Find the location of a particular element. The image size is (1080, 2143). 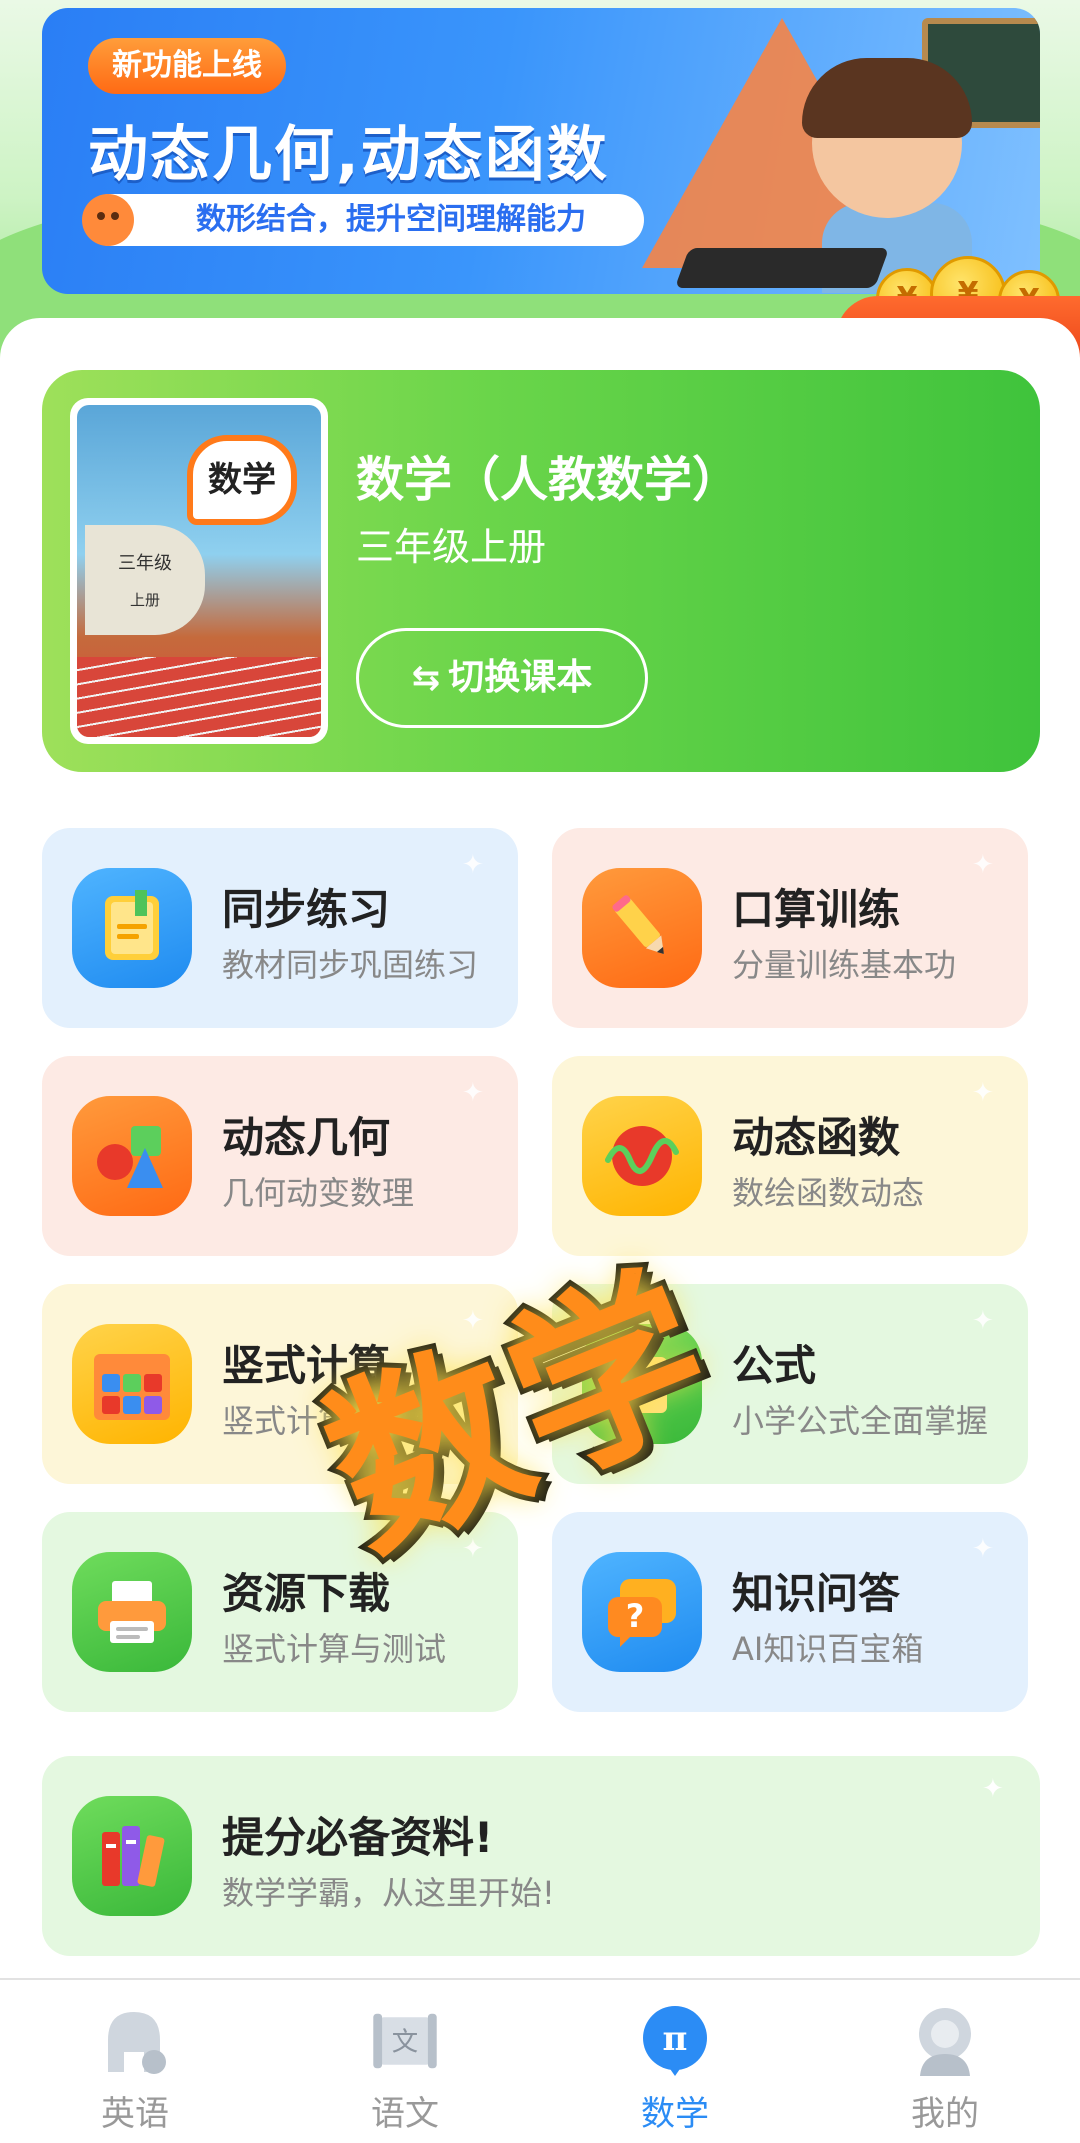

textbook-name: 数学（人教数学） is located at coordinates (548, 480).